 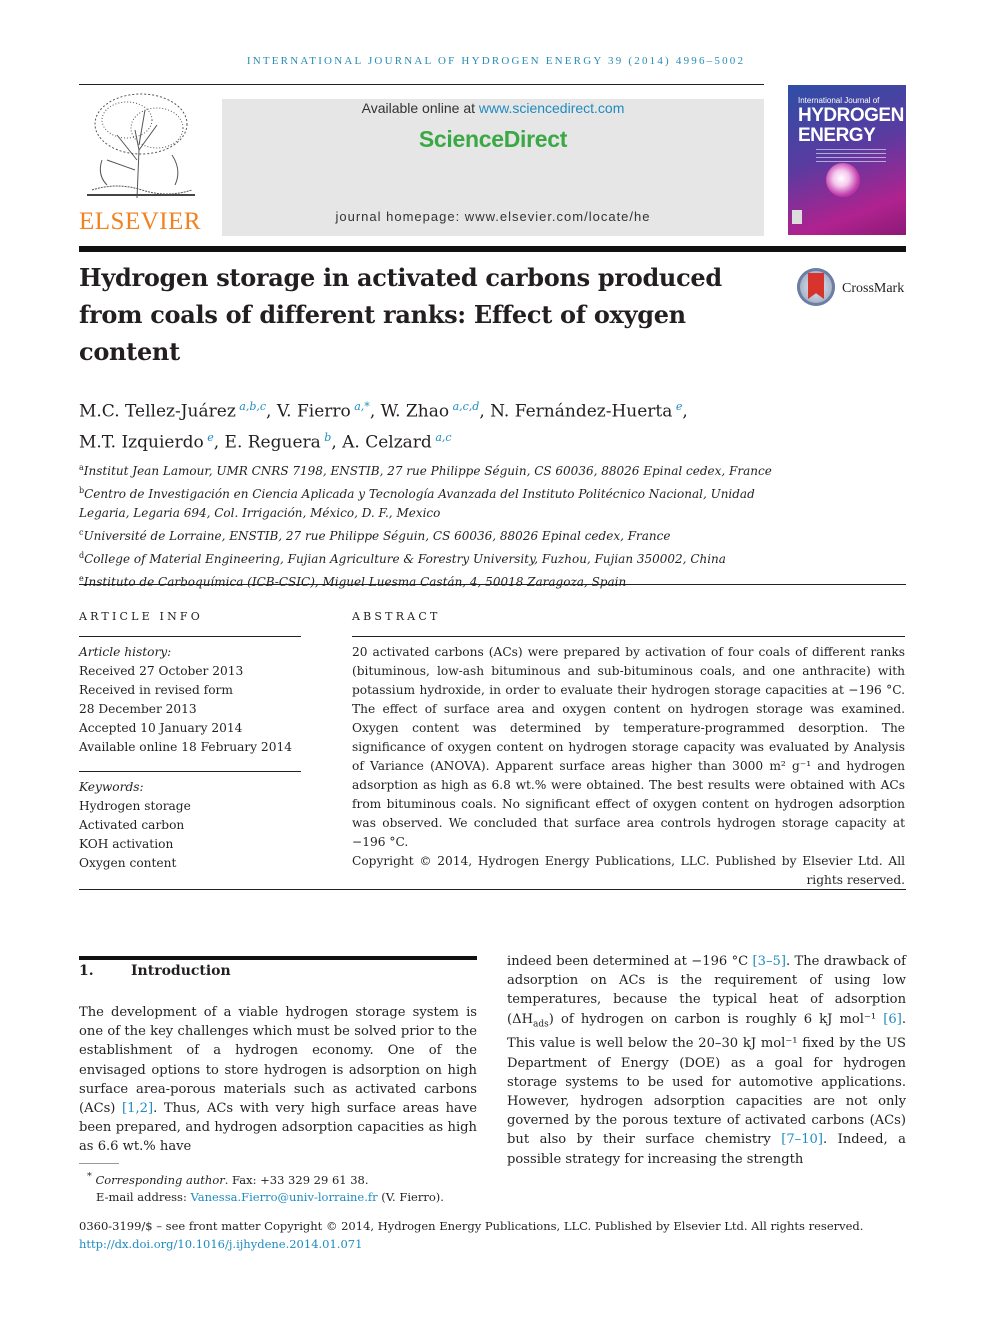 What do you see at coordinates (137, 1108) in the screenshot?
I see `citation-link: [1,2]` at bounding box center [137, 1108].